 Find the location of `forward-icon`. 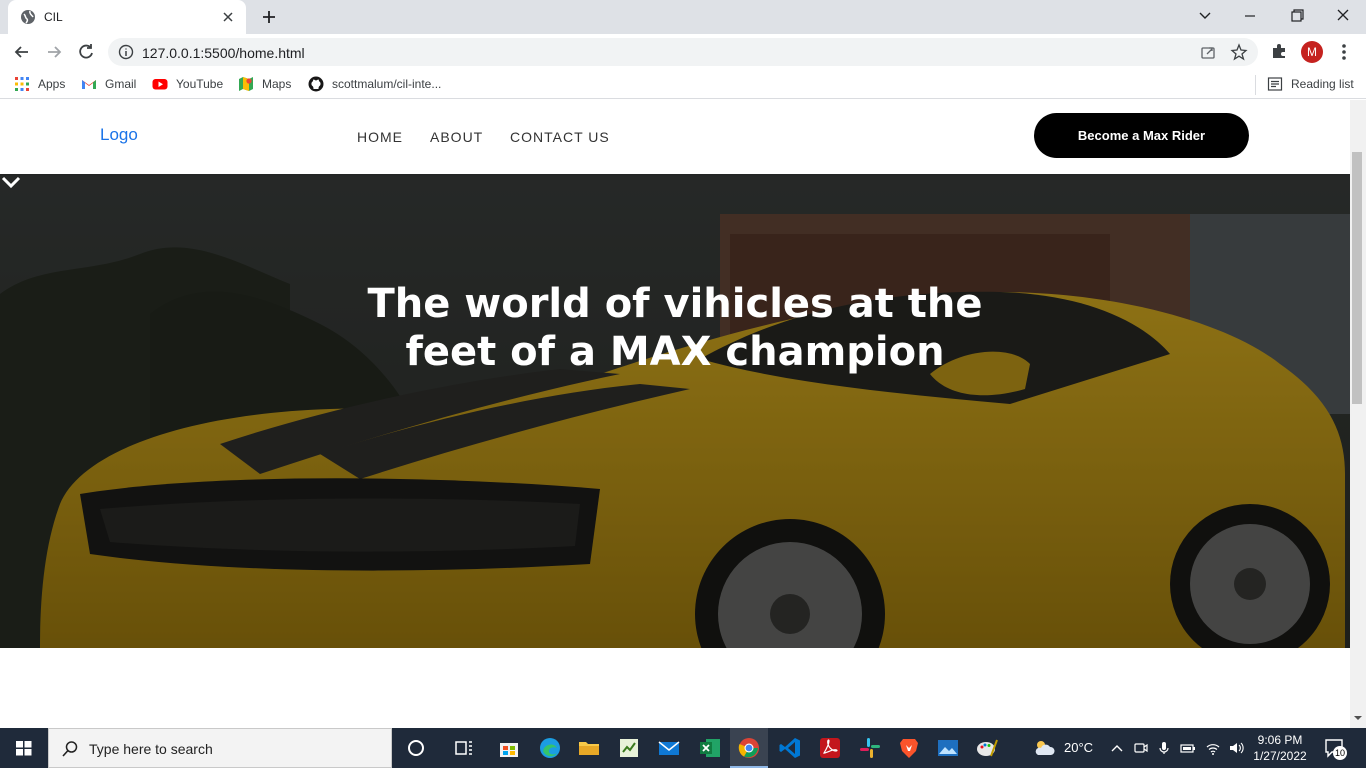

forward-icon is located at coordinates (54, 52).